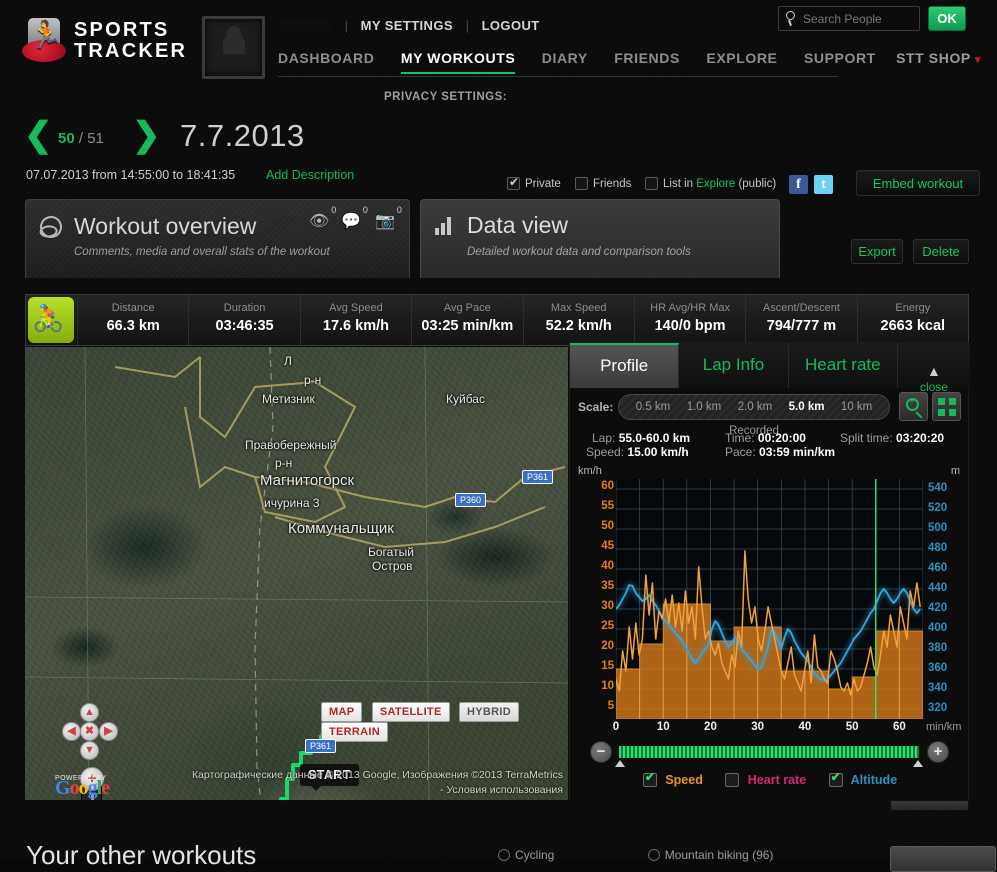  Describe the element at coordinates (458, 62) in the screenshot. I see `nav-item-my-workouts: MY WORKOUTS` at that location.